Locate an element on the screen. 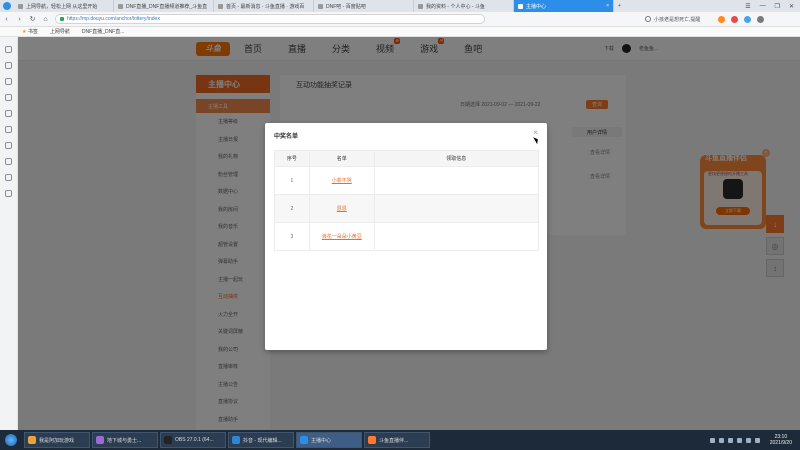  back-icon: ‹ is located at coordinates (6, 19).